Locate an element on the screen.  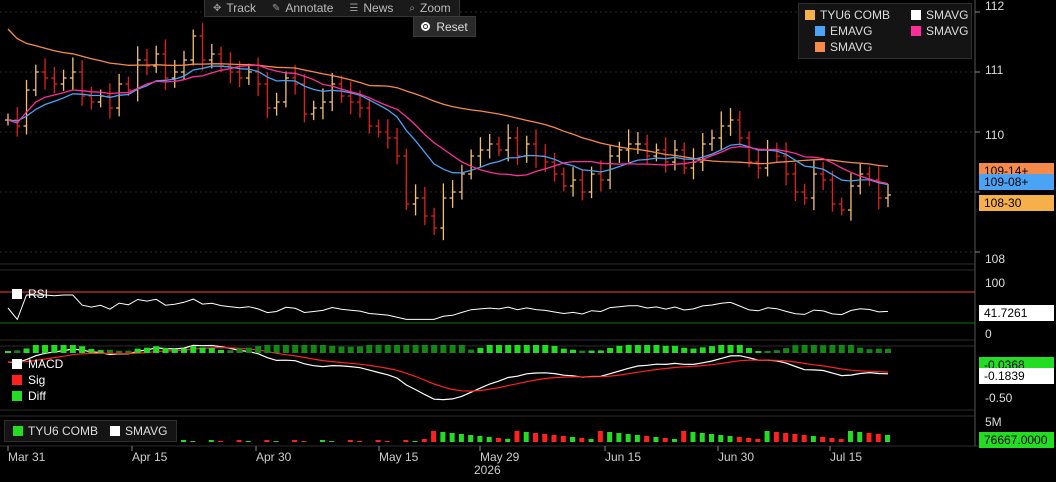
x-label: May 29 is located at coordinates (500, 457).